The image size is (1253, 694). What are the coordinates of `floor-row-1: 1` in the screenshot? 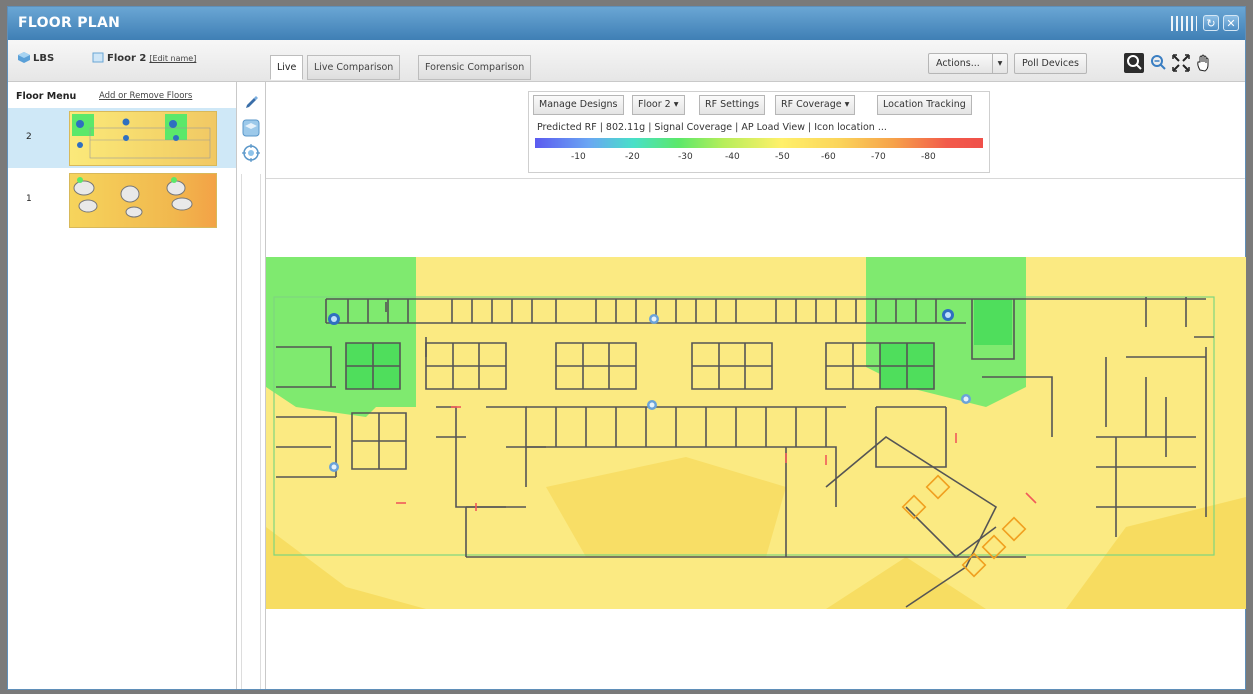 It's located at (122, 200).